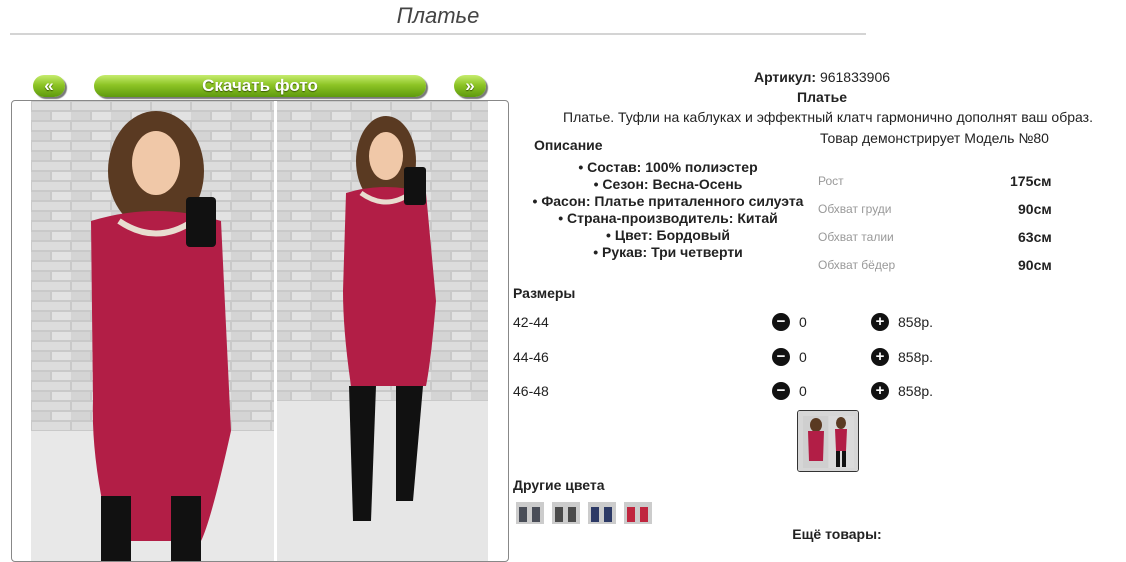 This screenshot has height=562, width=1126. What do you see at coordinates (934, 138) in the screenshot?
I see `model-heading: Товар демонстрирует Модель №80` at bounding box center [934, 138].